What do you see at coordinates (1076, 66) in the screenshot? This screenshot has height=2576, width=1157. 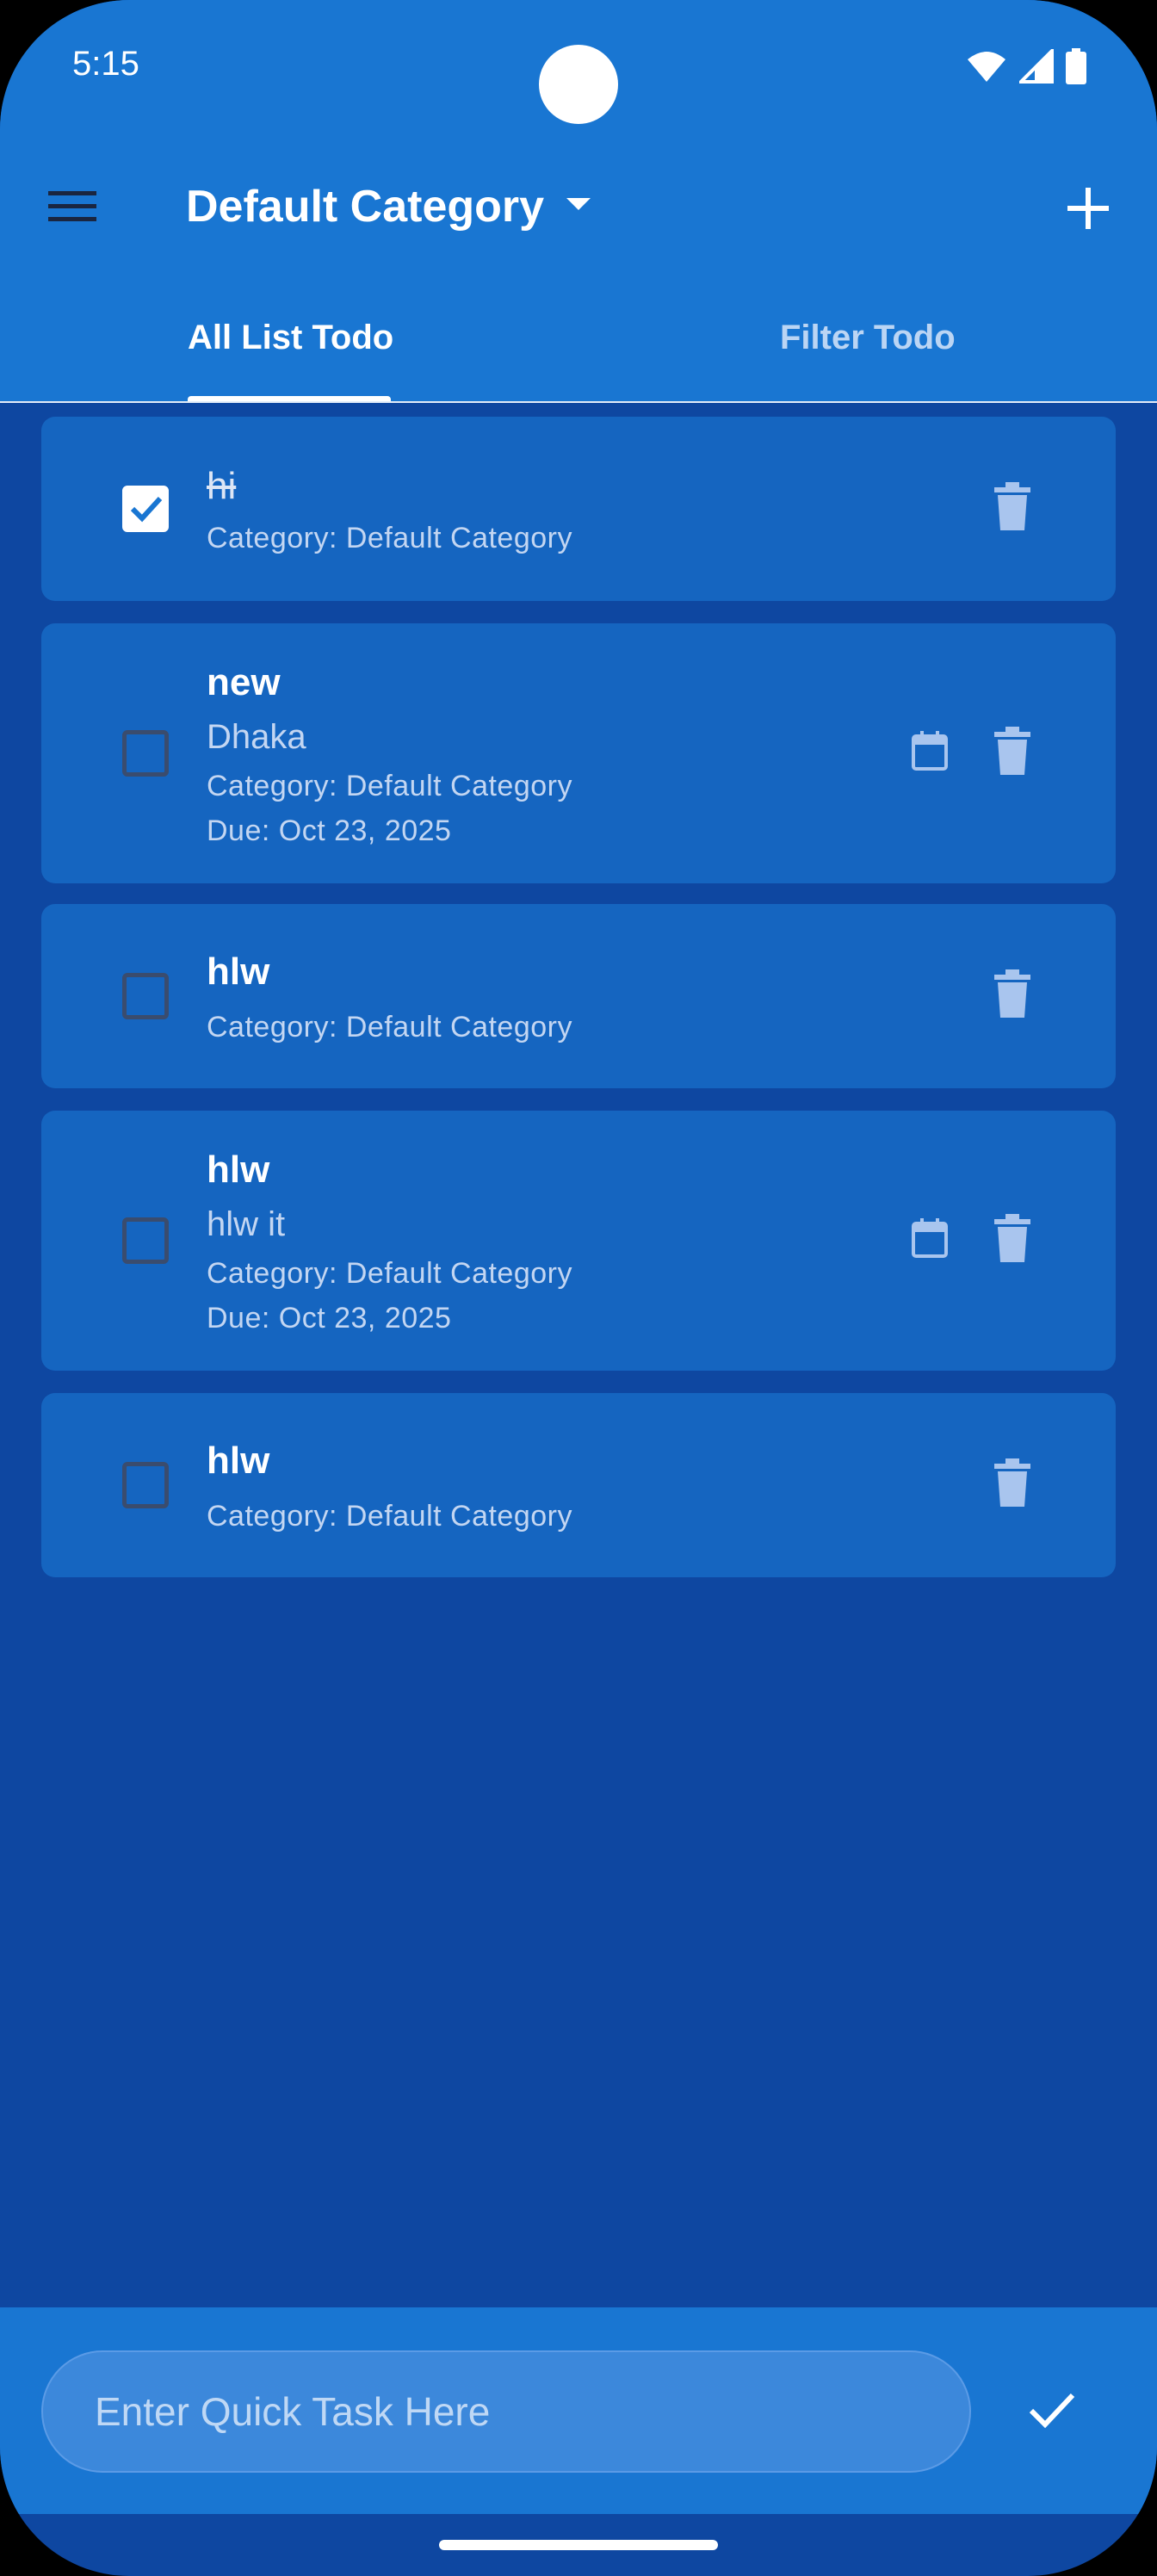 I see `battery-icon` at bounding box center [1076, 66].